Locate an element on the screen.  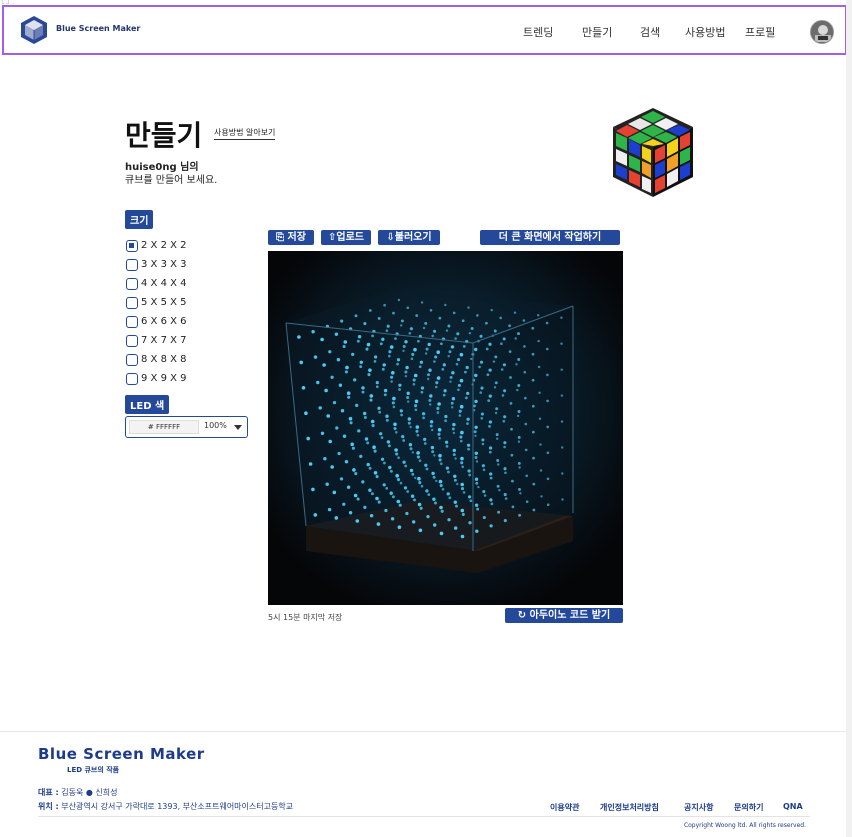
guide-link: 사용방법 알아보기 is located at coordinates (245, 133).